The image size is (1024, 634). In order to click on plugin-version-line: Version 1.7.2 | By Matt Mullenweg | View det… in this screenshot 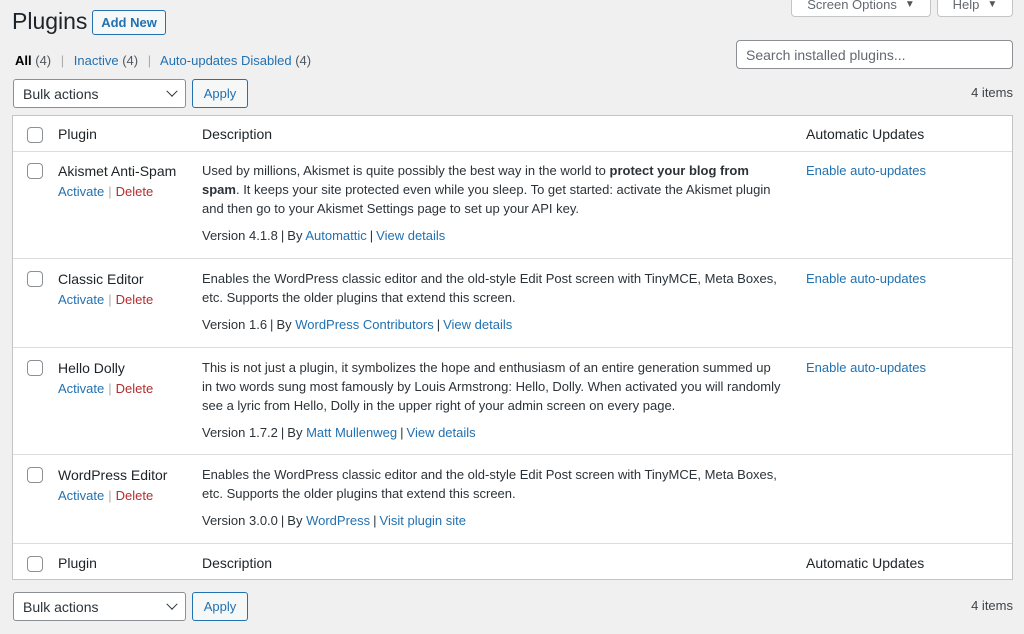, I will do `click(492, 432)`.